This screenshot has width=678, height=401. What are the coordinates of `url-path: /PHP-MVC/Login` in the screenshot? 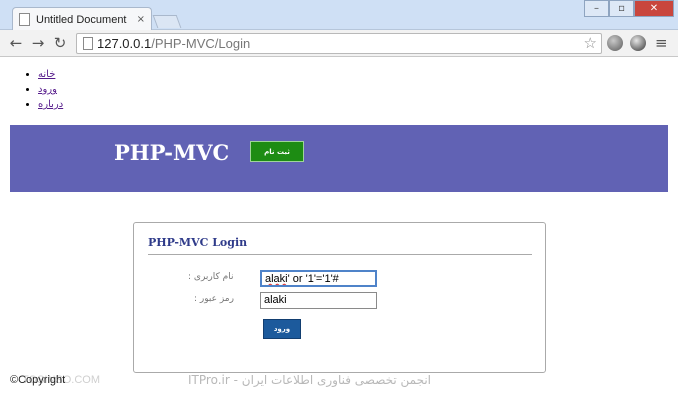 It's located at (201, 43).